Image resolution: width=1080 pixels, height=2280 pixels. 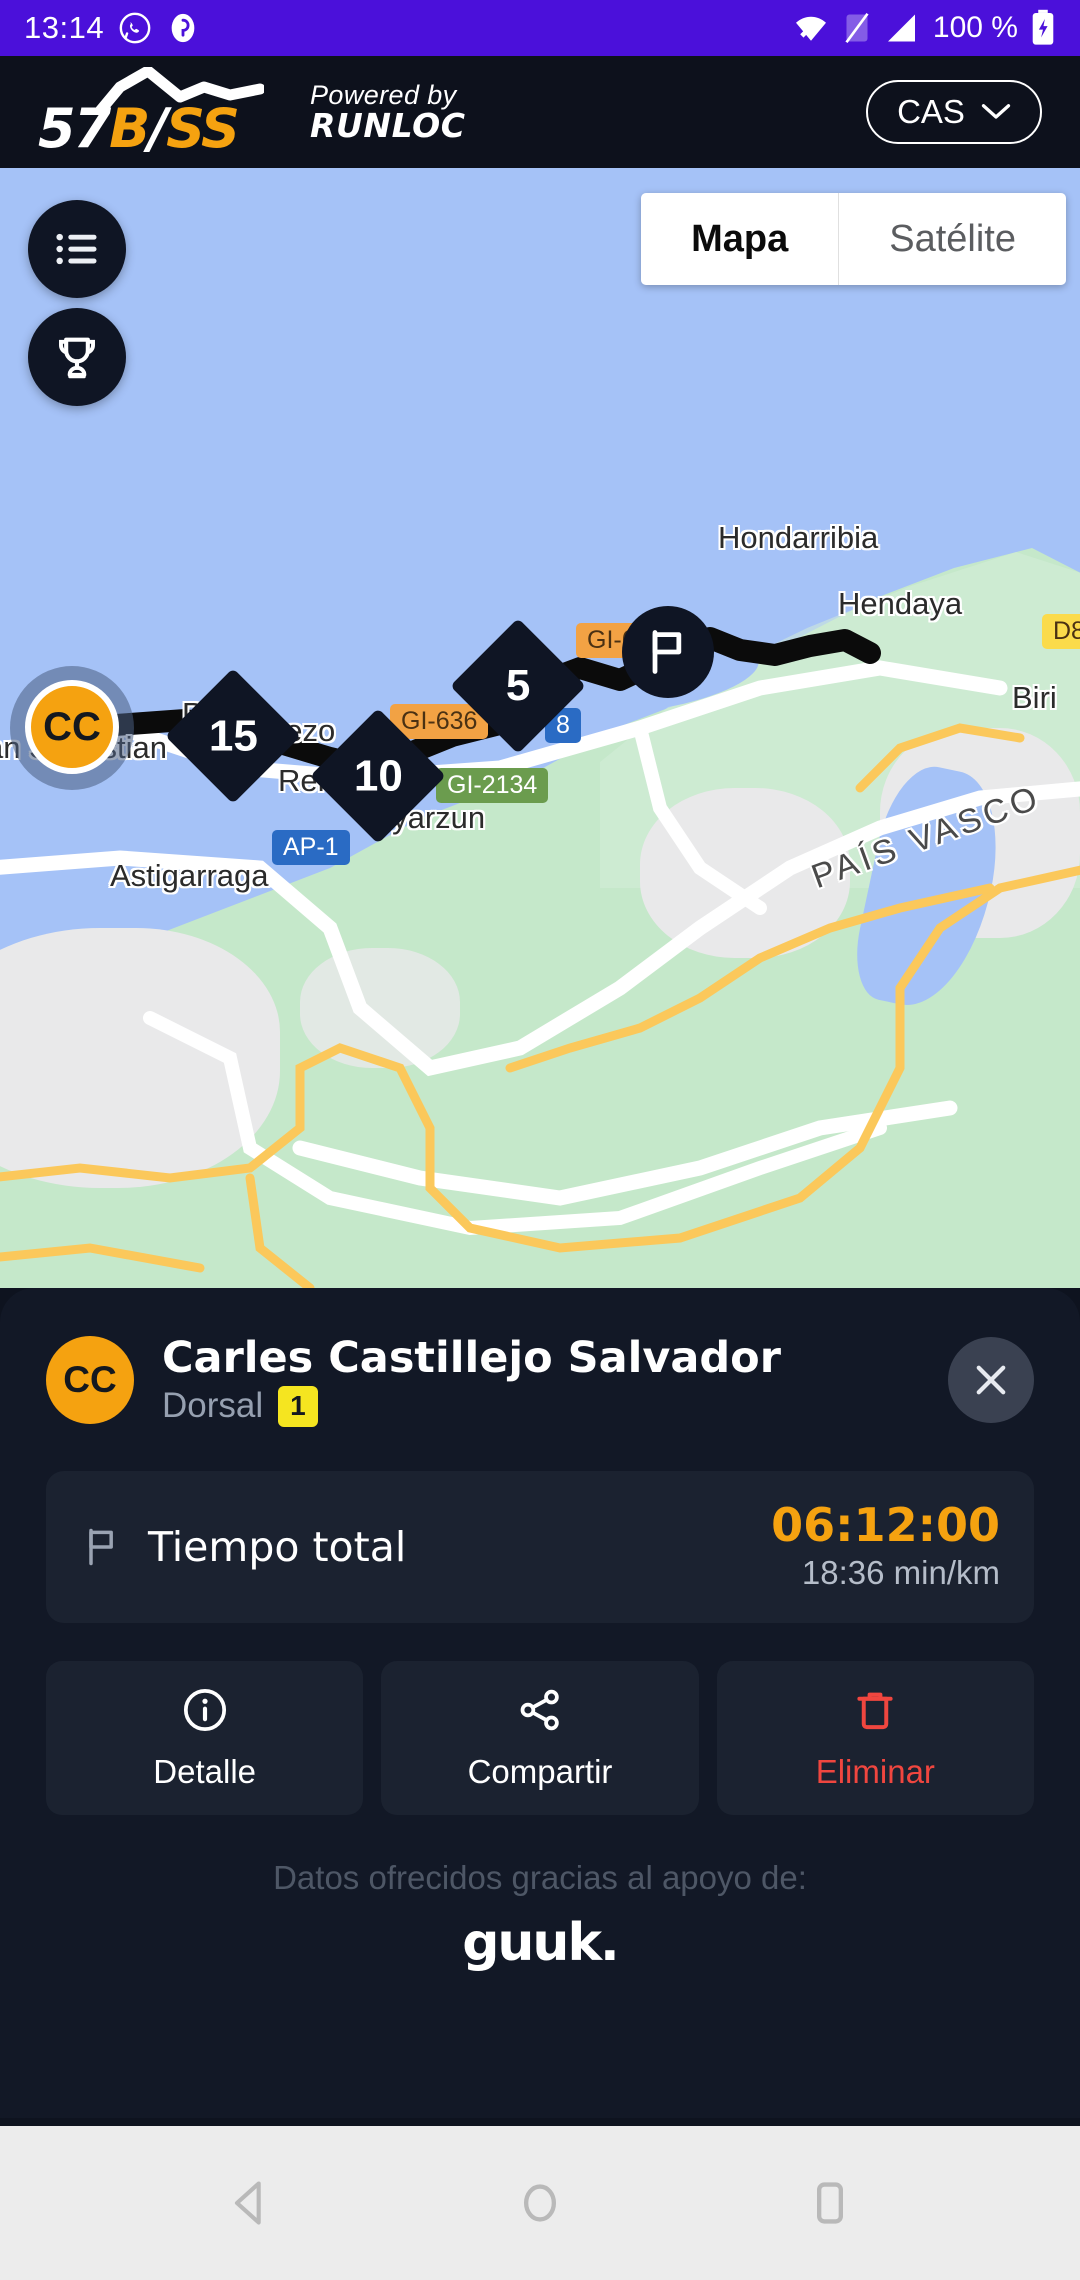 I want to click on trophy-icon, so click(x=77, y=358).